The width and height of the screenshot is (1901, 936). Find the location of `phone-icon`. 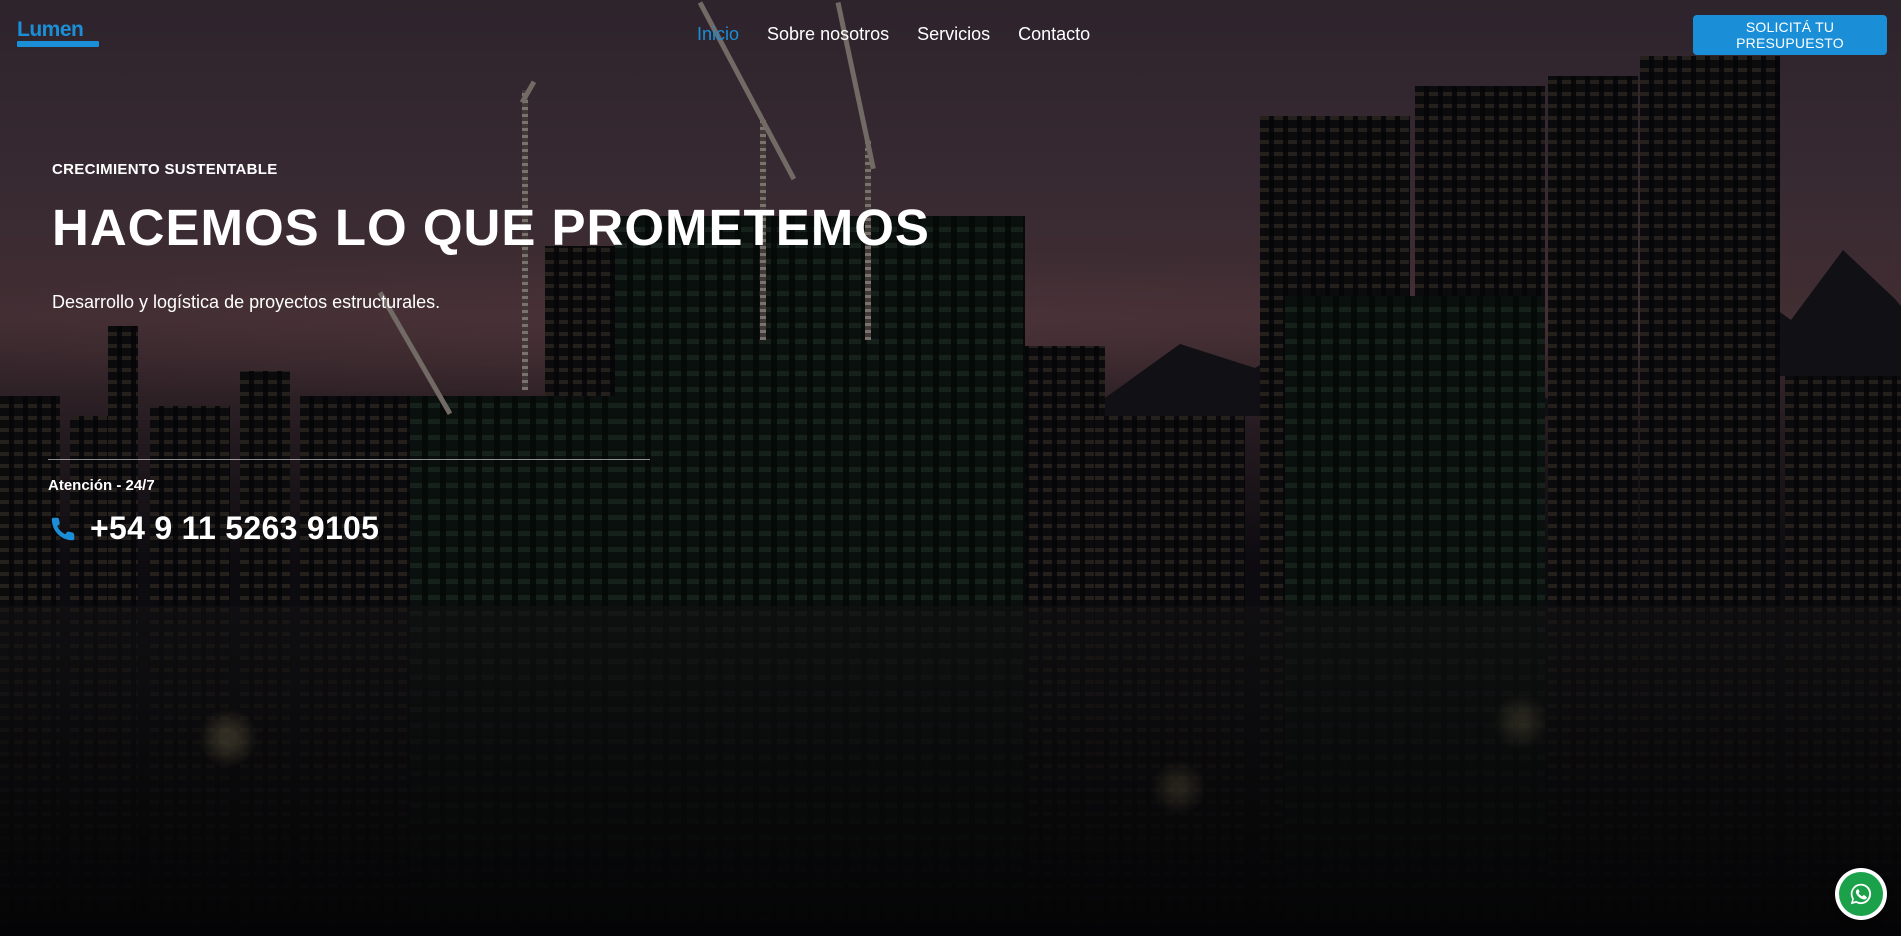

phone-icon is located at coordinates (63, 528).